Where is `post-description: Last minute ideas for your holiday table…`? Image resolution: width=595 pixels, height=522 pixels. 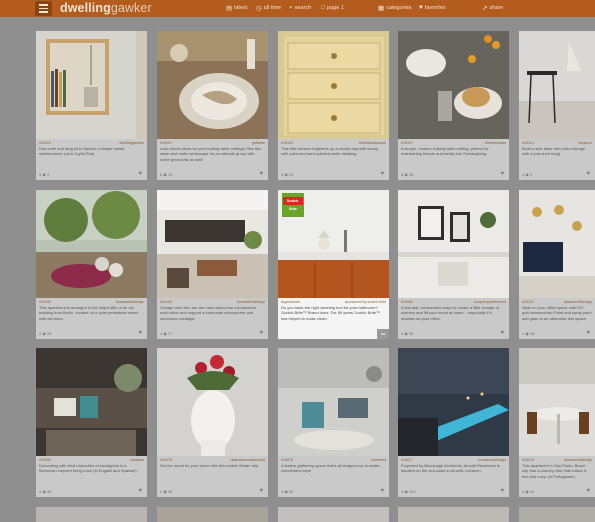
post-description: Last minute ideas for your holiday table… is located at coordinates (212, 157).